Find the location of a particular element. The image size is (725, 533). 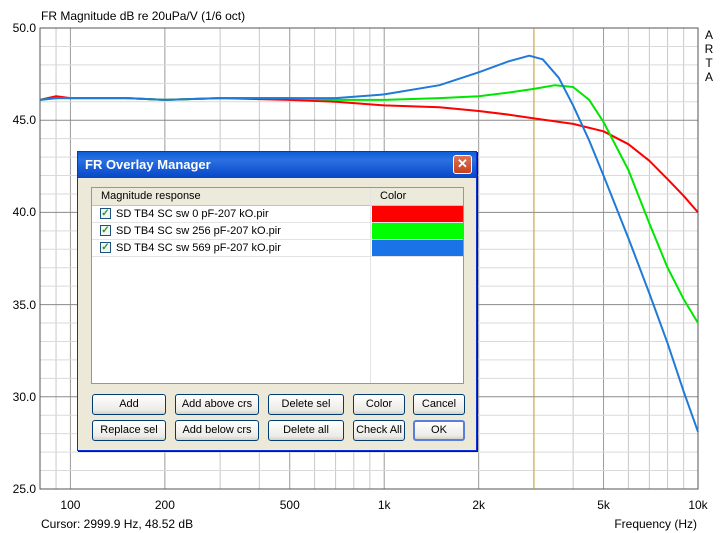

add-above-cursor-button: Add above crs is located at coordinates (217, 404).